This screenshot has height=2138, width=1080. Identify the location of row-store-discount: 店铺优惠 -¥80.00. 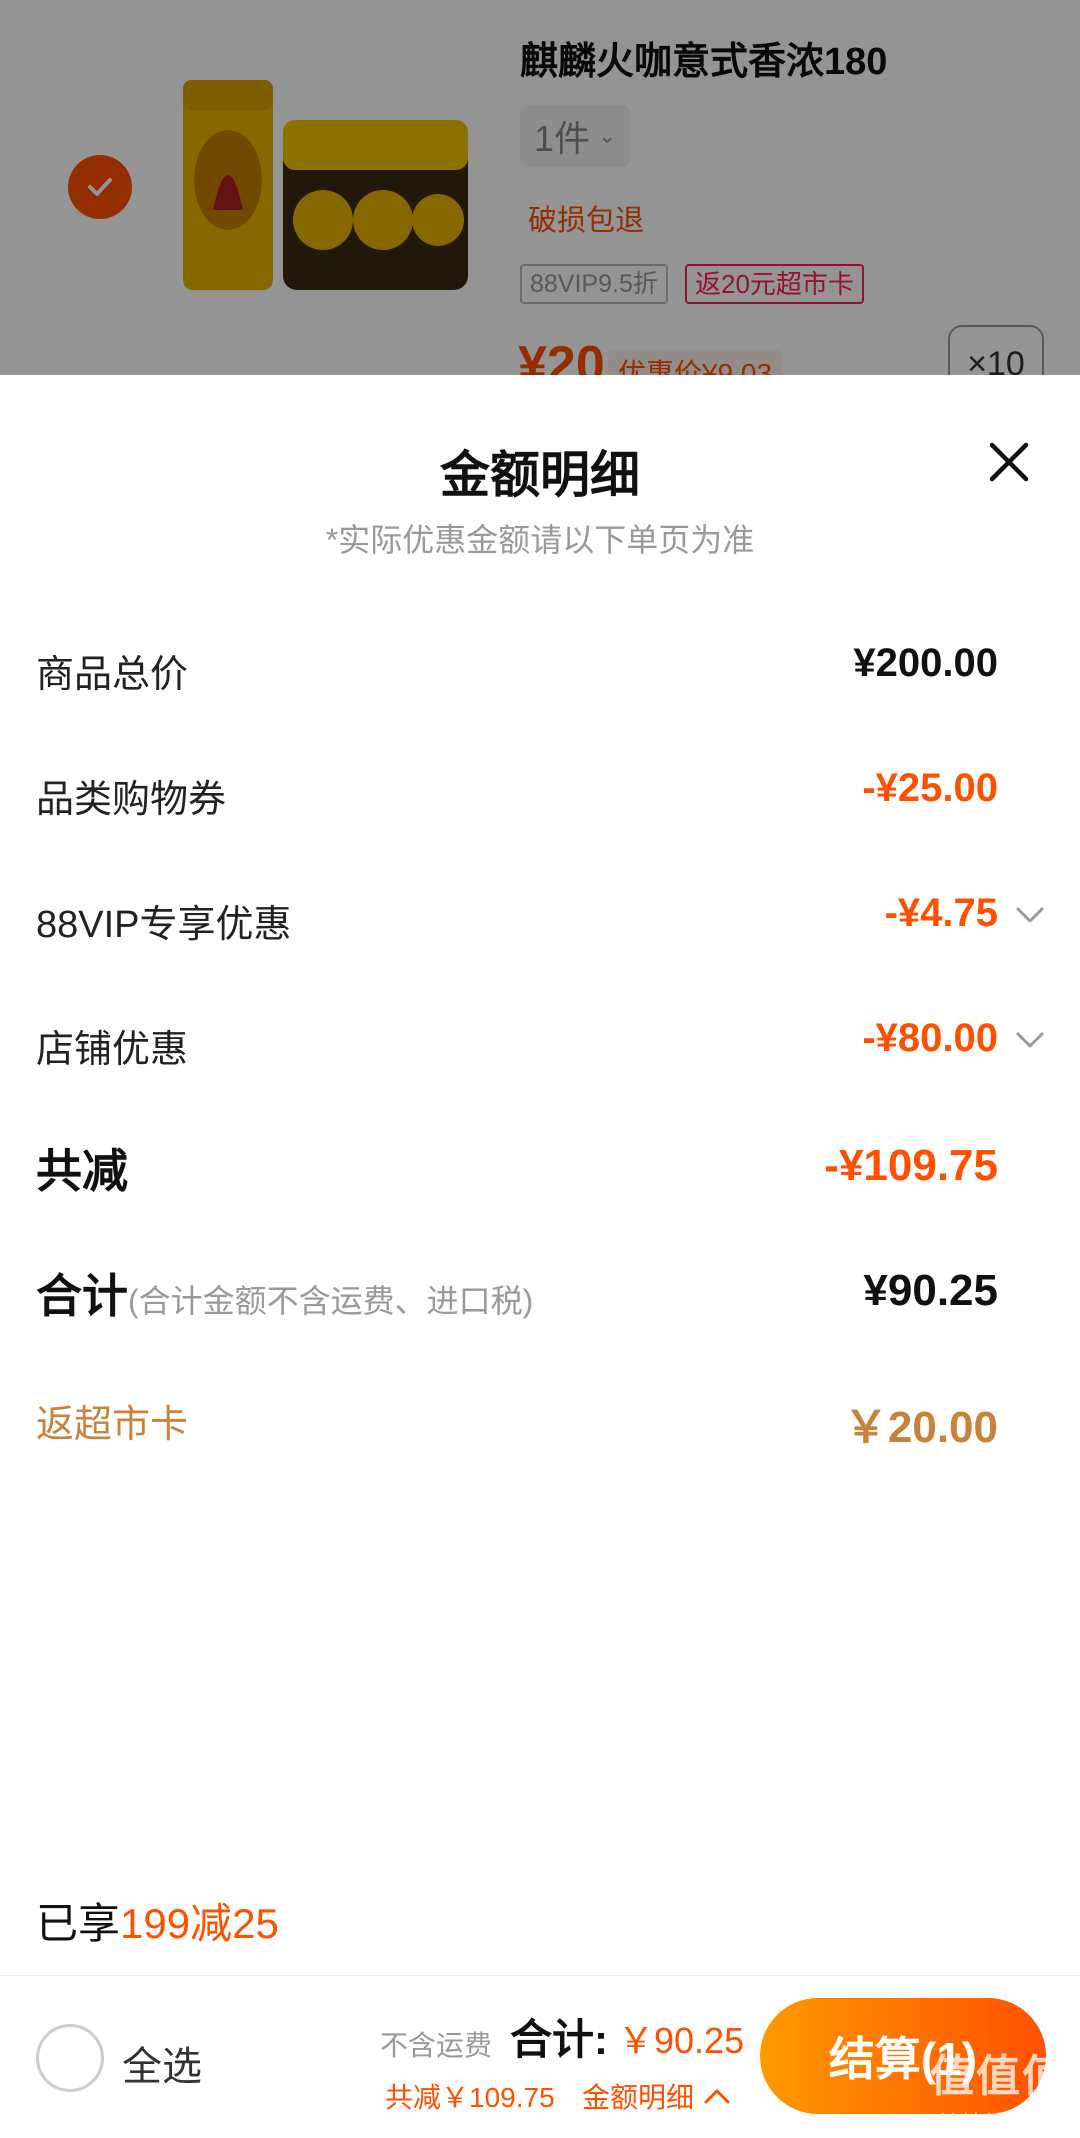
(541, 1040).